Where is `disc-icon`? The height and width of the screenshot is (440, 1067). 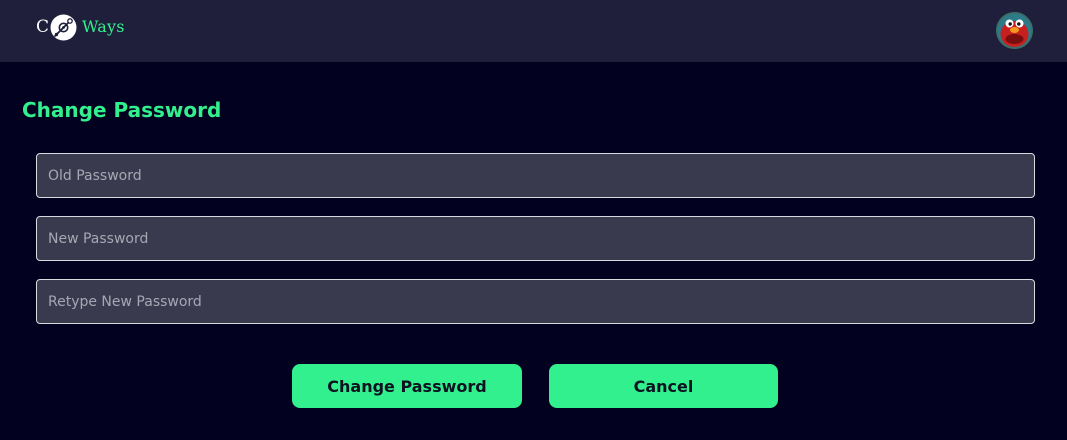
disc-icon is located at coordinates (63, 27).